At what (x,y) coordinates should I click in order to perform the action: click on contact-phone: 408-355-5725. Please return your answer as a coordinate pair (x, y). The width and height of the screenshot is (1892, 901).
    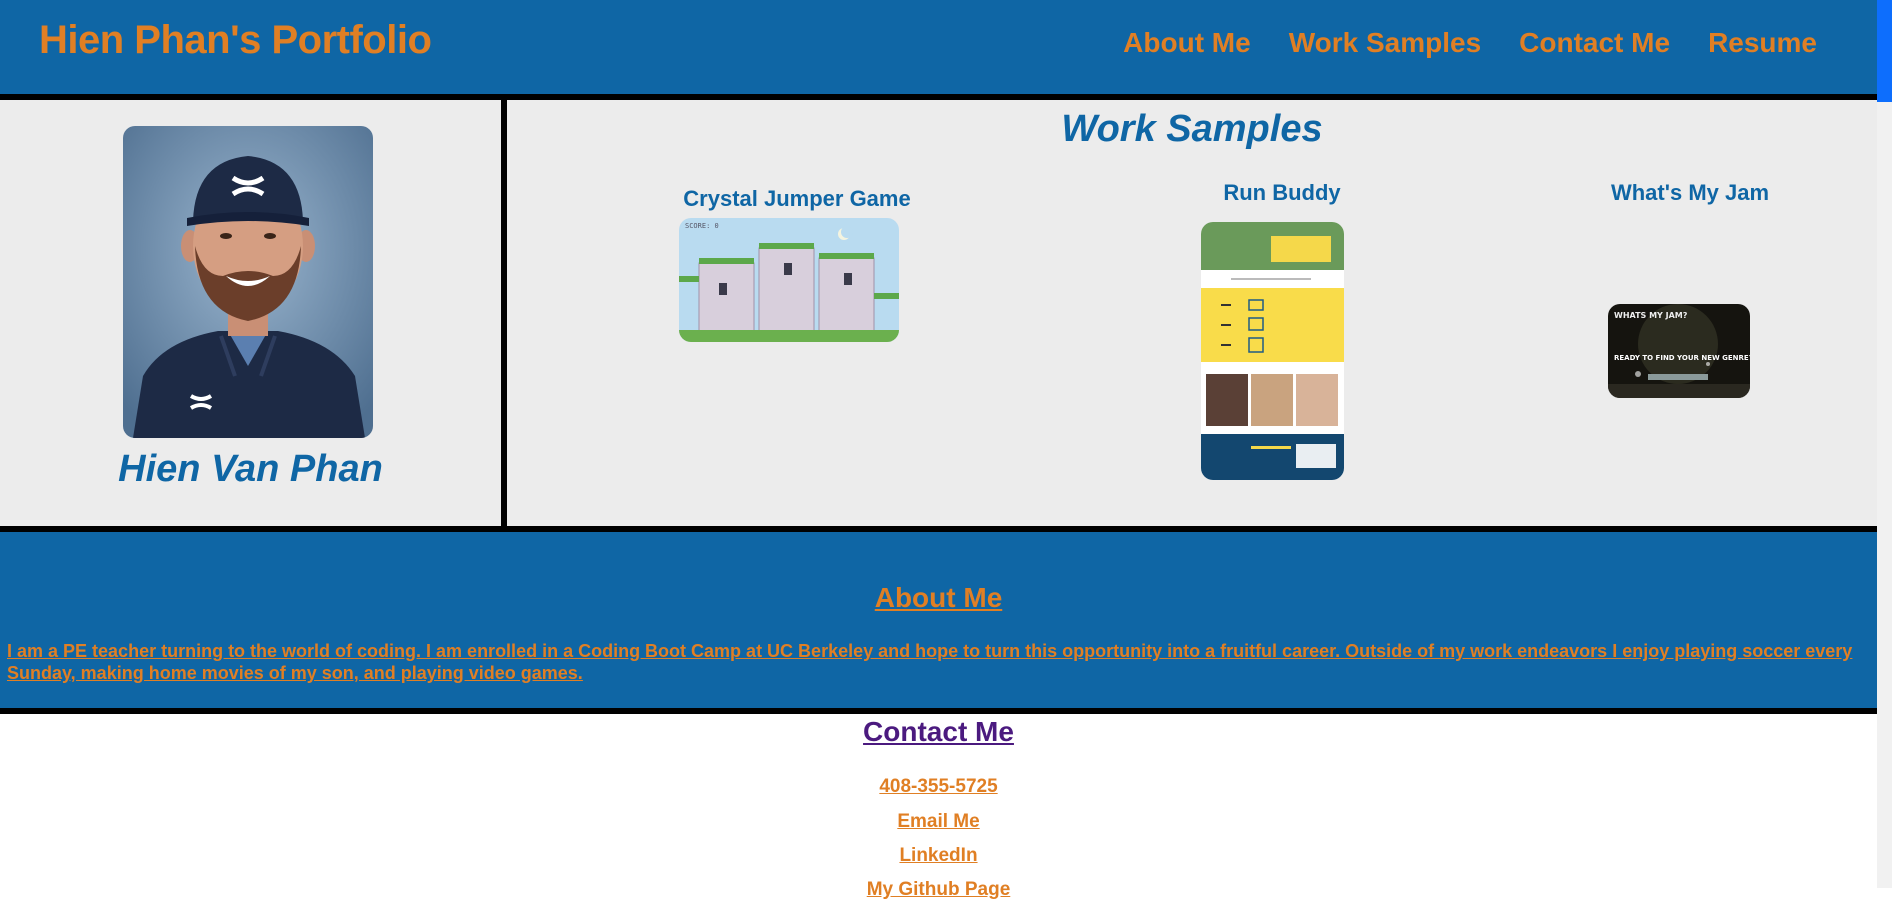
    Looking at the image, I should click on (938, 787).